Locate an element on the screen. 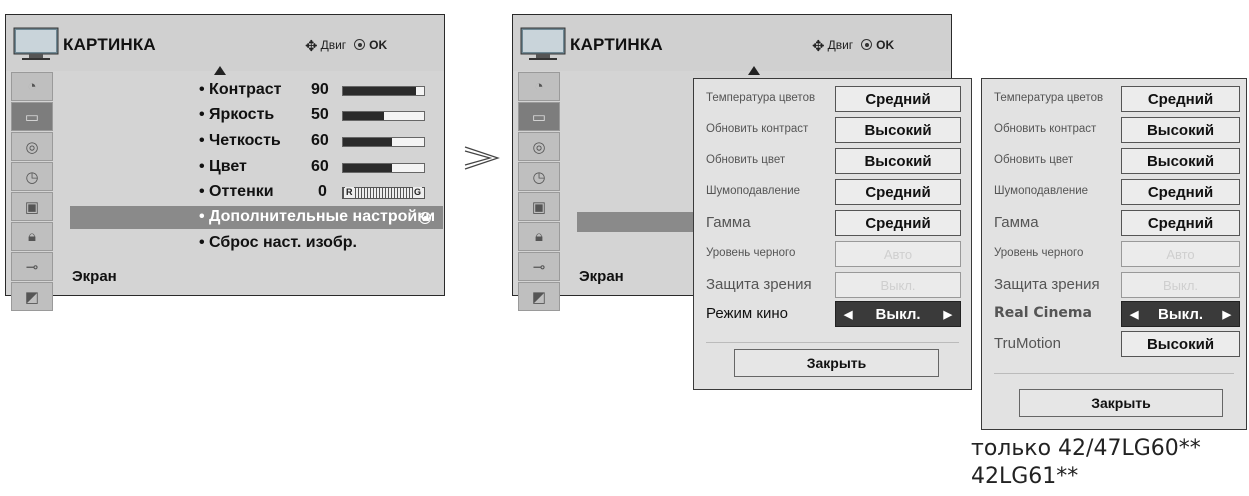 The width and height of the screenshot is (1249, 496). menu-item-reset: • Сброс наст. изобр. is located at coordinates (278, 243).